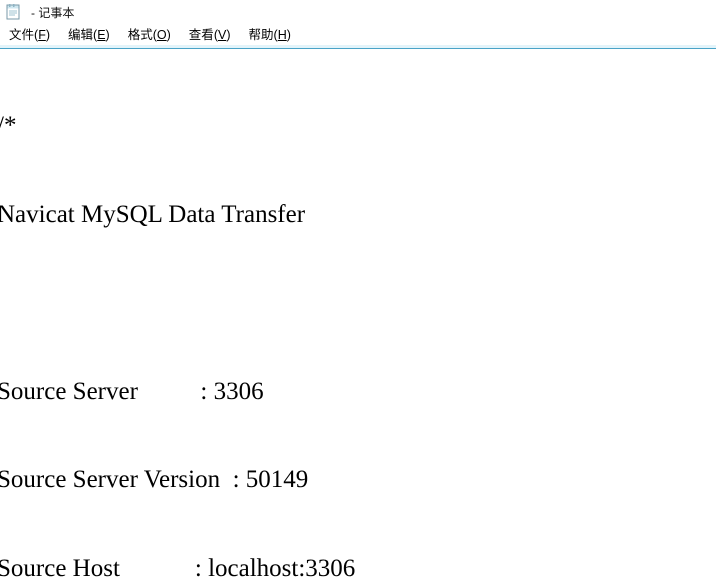 The image size is (716, 582). I want to click on menu-item-format-accel: O, so click(161, 34).